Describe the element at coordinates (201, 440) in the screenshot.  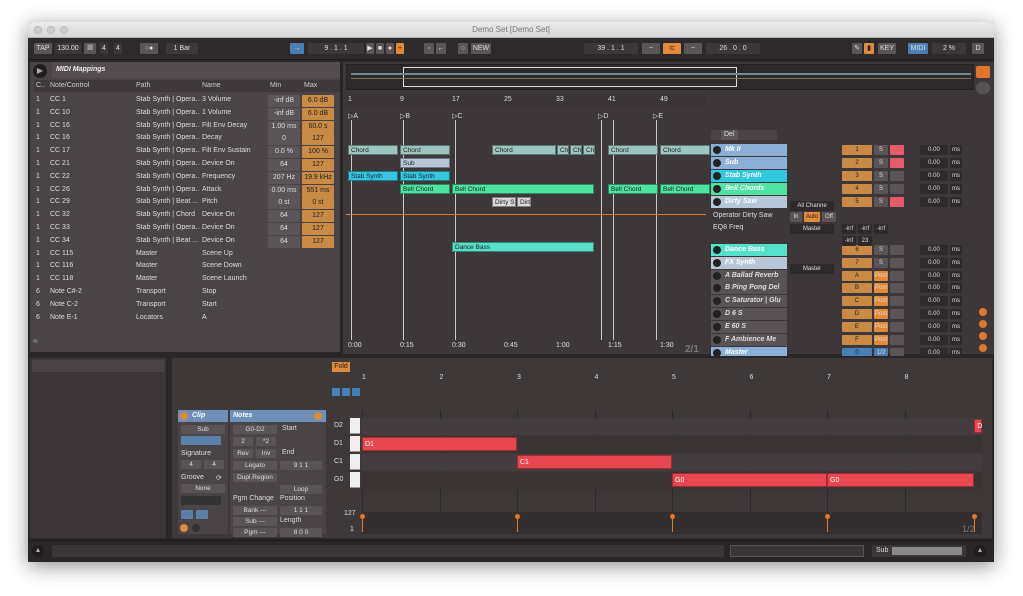
I see `clip-color-select` at that location.